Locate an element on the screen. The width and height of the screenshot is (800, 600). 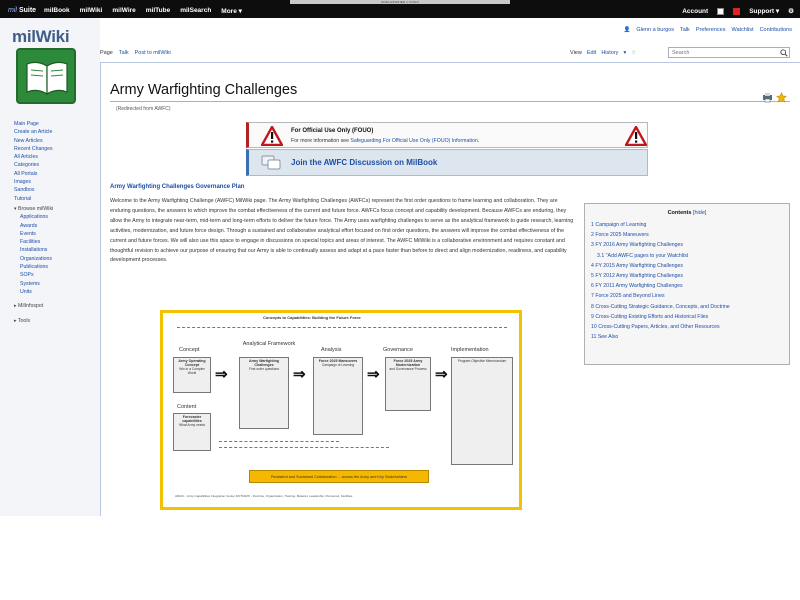
sidebar-item-events: Events is located at coordinates (57, 234).